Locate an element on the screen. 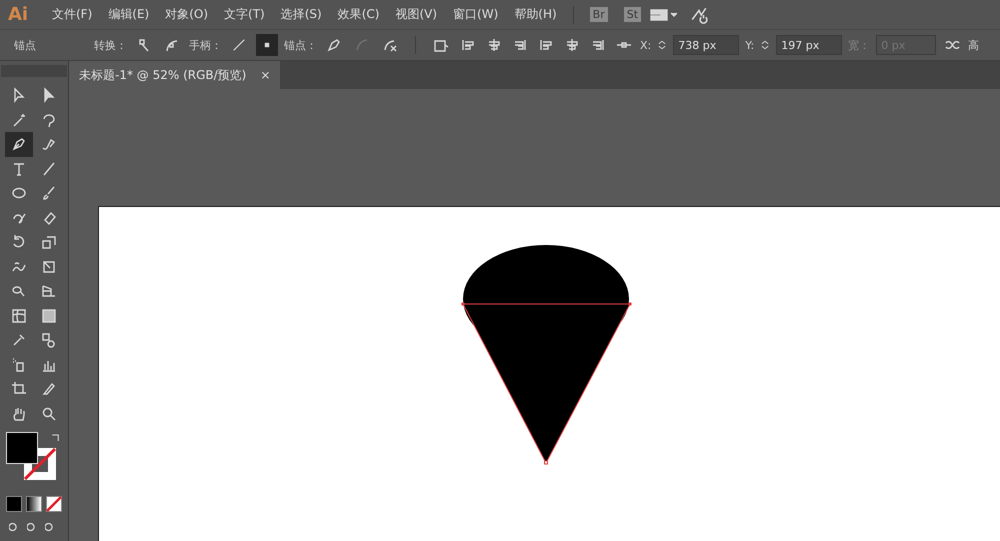 The image size is (1000, 541). height-label: 高 is located at coordinates (974, 45).